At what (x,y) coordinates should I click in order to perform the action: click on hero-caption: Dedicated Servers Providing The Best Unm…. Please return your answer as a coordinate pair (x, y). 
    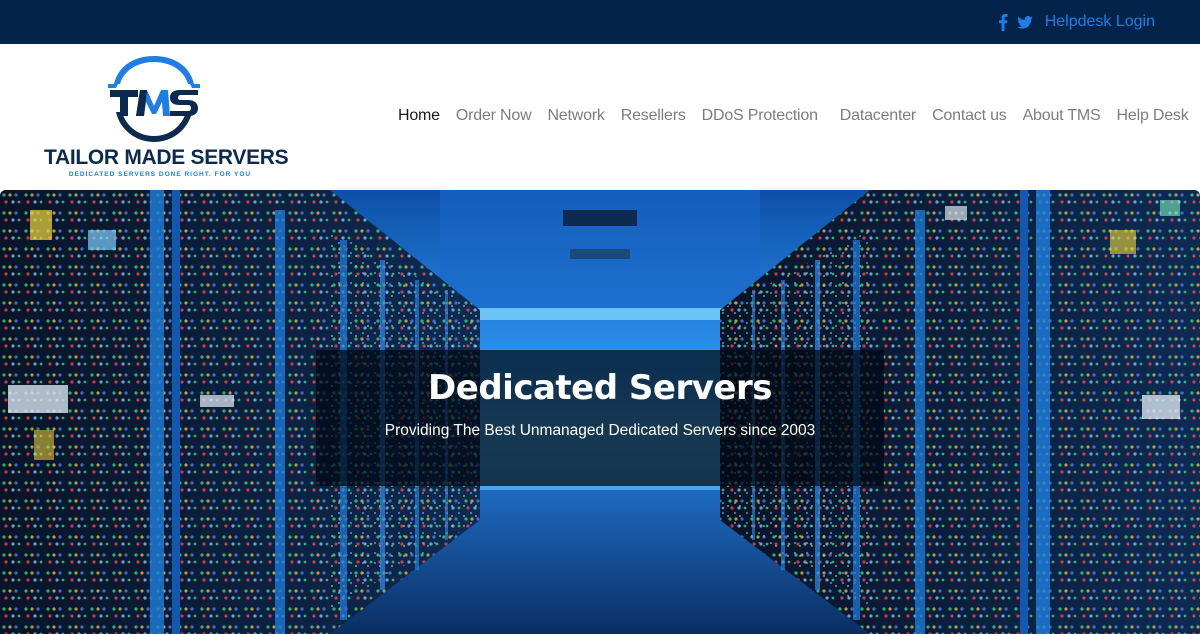
    Looking at the image, I should click on (600, 418).